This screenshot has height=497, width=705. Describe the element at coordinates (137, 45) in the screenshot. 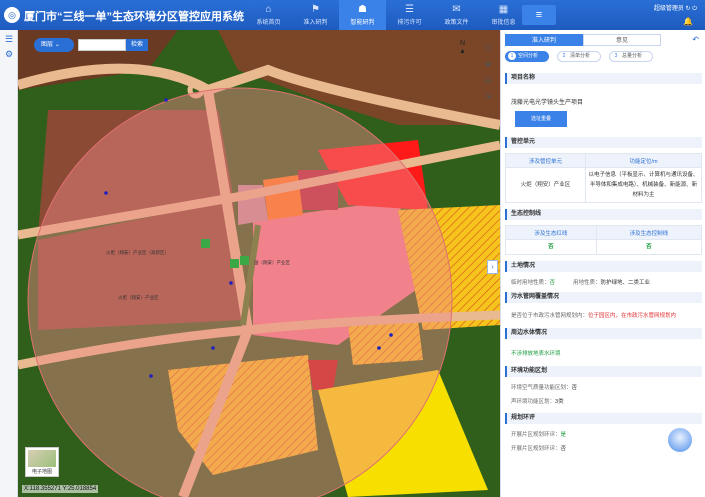

I see `search-button: 检索` at that location.